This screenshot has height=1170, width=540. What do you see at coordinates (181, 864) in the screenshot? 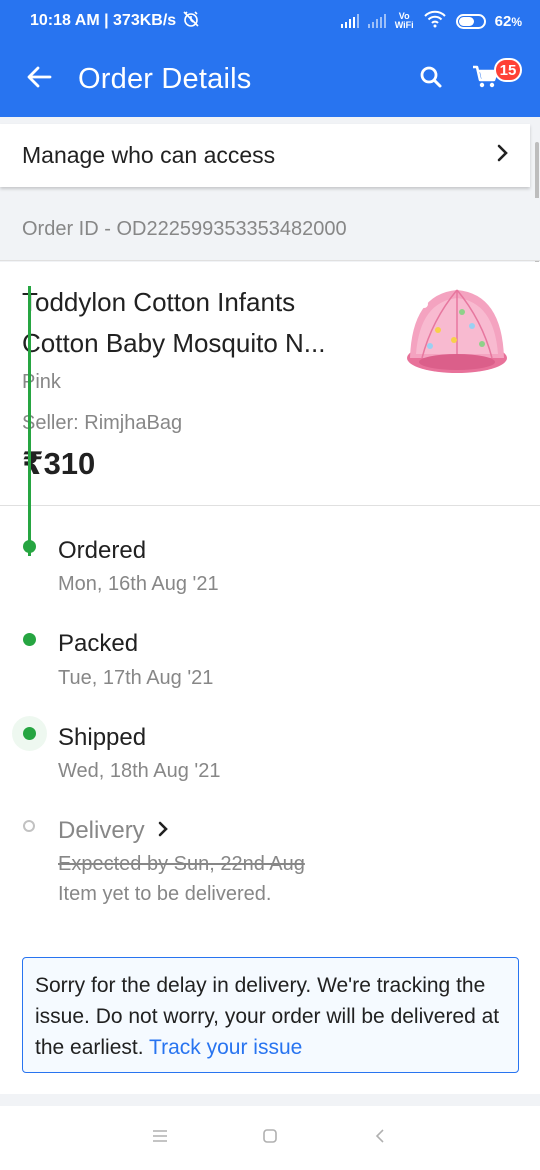
I see `timeline-delivery-expected: Expected by Sun, 22nd Aug` at bounding box center [181, 864].